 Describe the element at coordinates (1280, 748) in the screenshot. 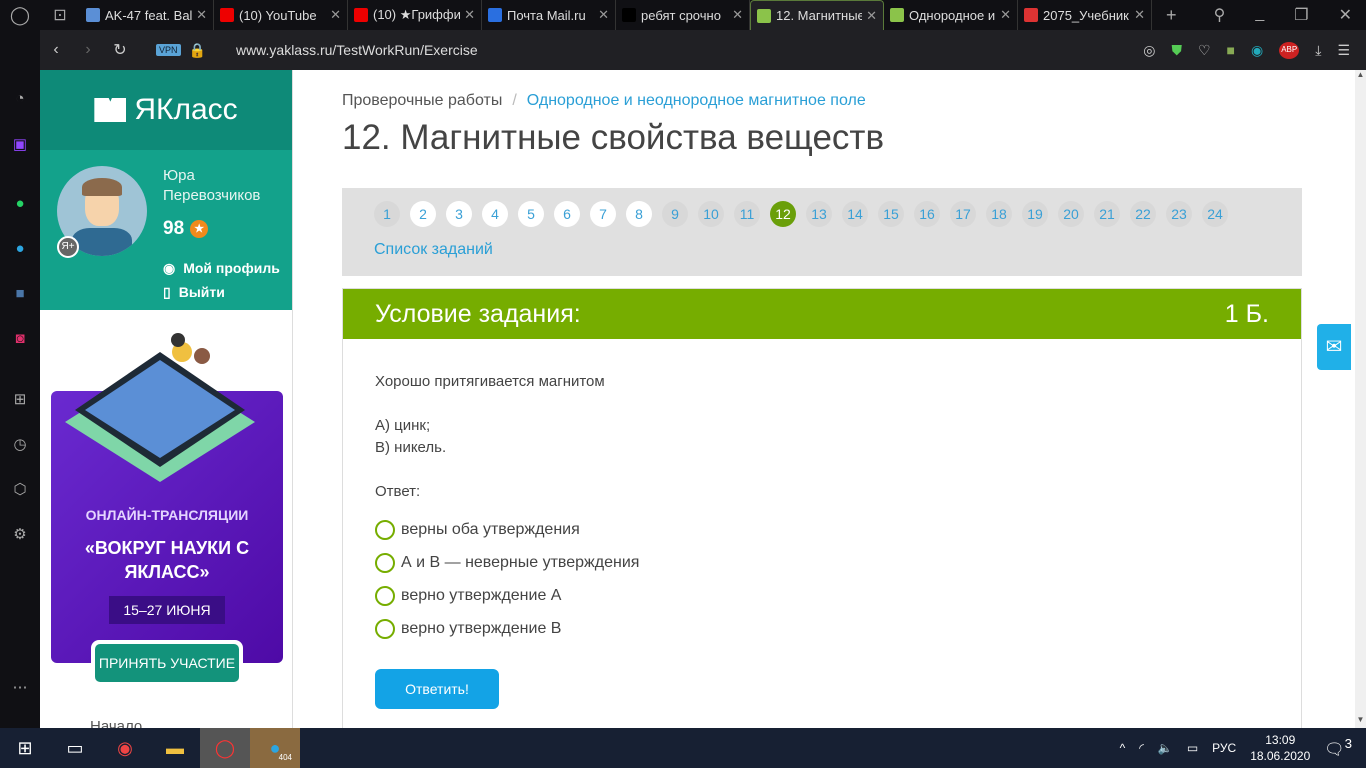

I see `clock: 13:09 18.06.2020` at that location.